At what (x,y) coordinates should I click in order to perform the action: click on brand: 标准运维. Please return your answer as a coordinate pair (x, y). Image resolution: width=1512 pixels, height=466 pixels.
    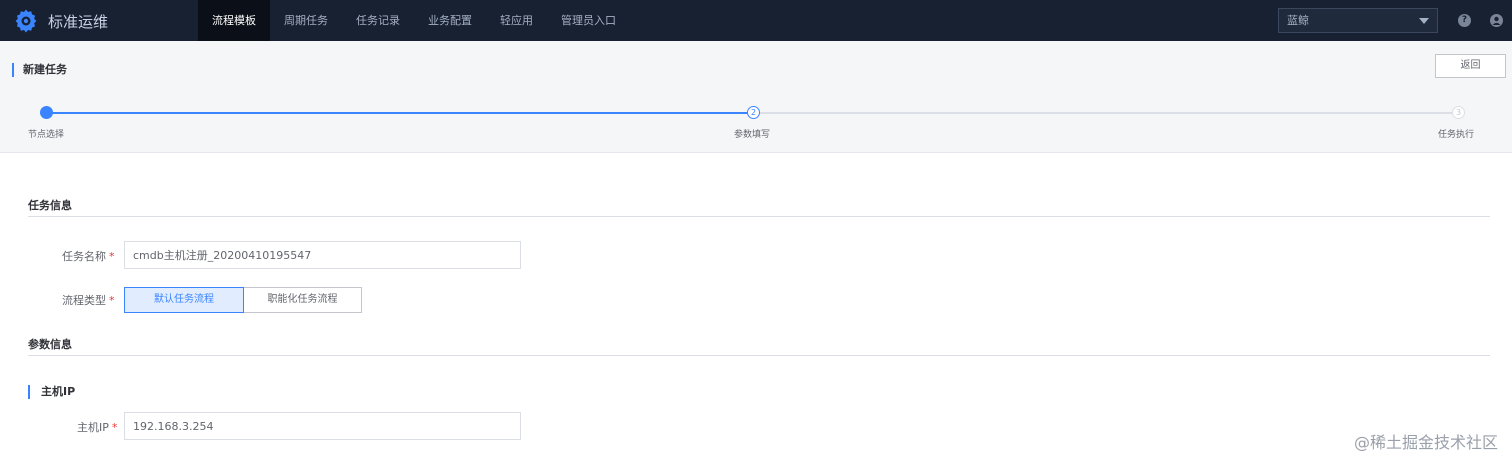
    Looking at the image, I should click on (61, 21).